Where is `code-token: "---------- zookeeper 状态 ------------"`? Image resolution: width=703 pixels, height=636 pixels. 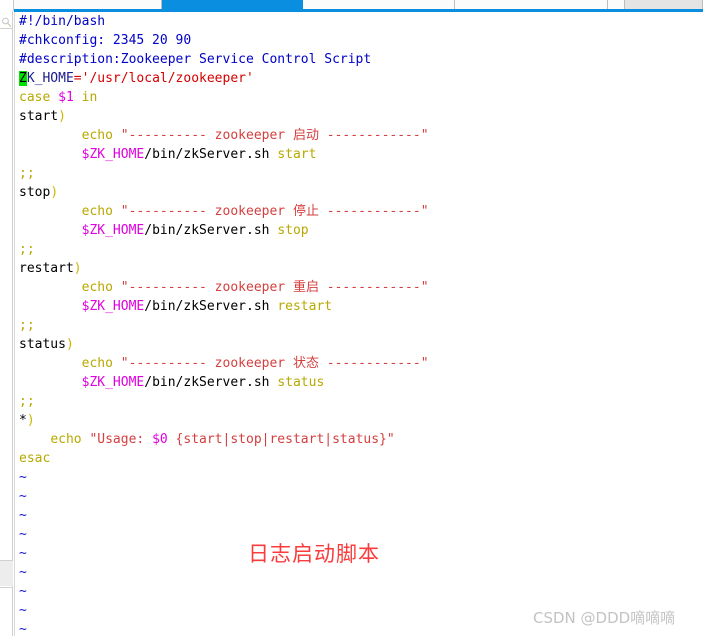 code-token: "---------- zookeeper 状态 ------------" is located at coordinates (274, 363).